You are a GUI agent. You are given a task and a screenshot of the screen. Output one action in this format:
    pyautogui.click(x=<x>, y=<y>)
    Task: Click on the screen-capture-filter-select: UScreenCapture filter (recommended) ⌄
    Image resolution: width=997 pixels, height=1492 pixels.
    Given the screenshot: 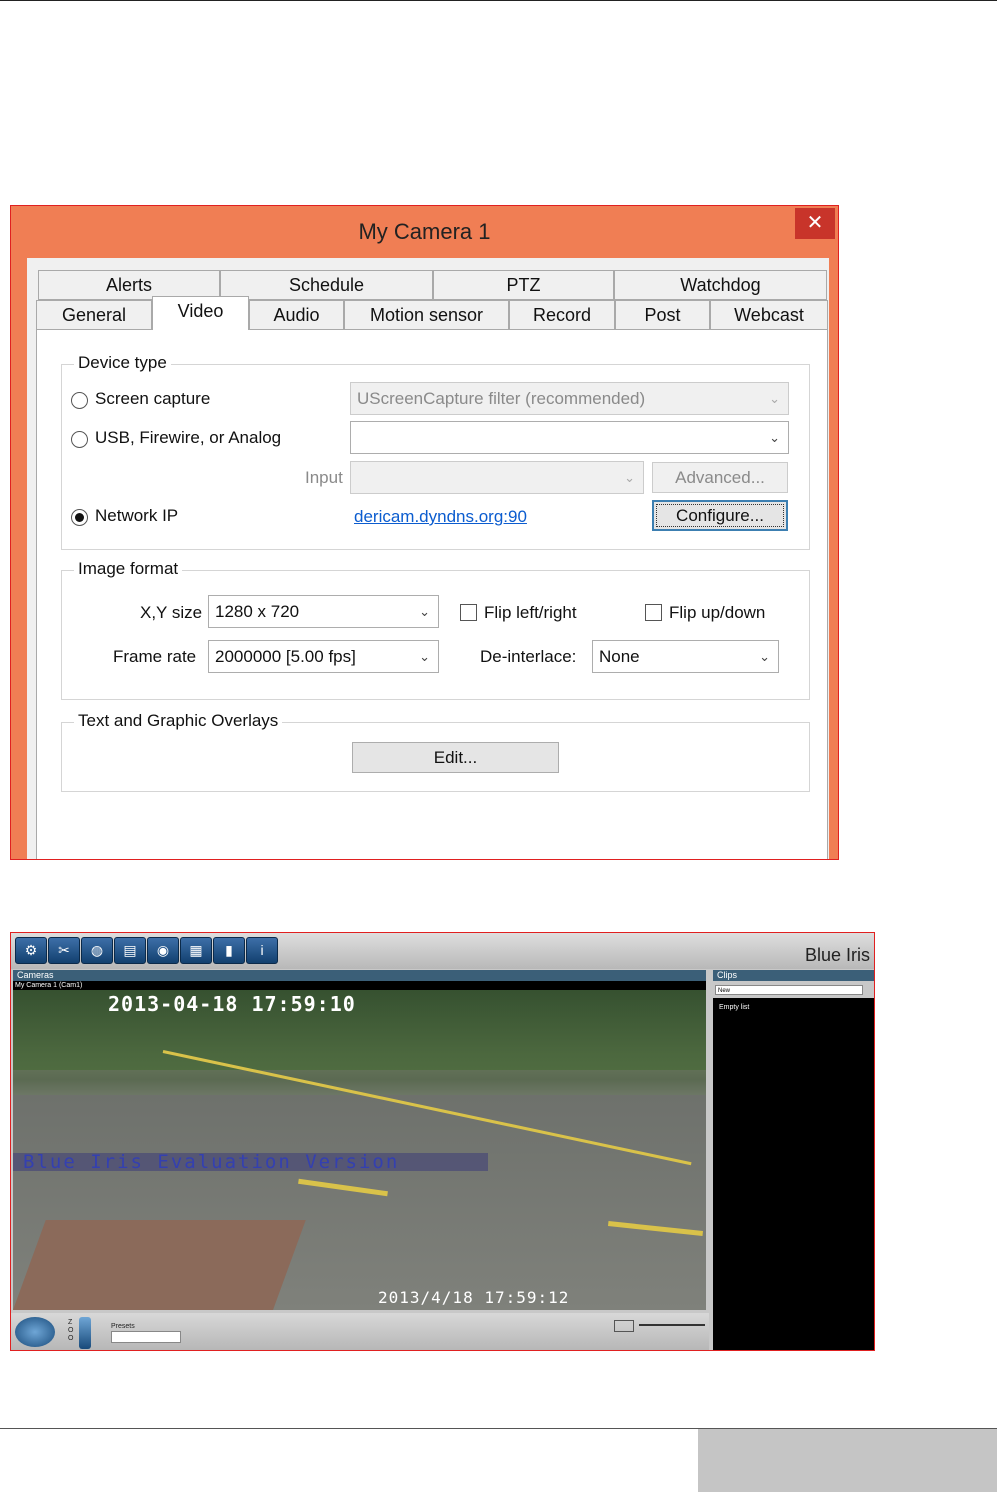 What is the action you would take?
    pyautogui.click(x=569, y=398)
    